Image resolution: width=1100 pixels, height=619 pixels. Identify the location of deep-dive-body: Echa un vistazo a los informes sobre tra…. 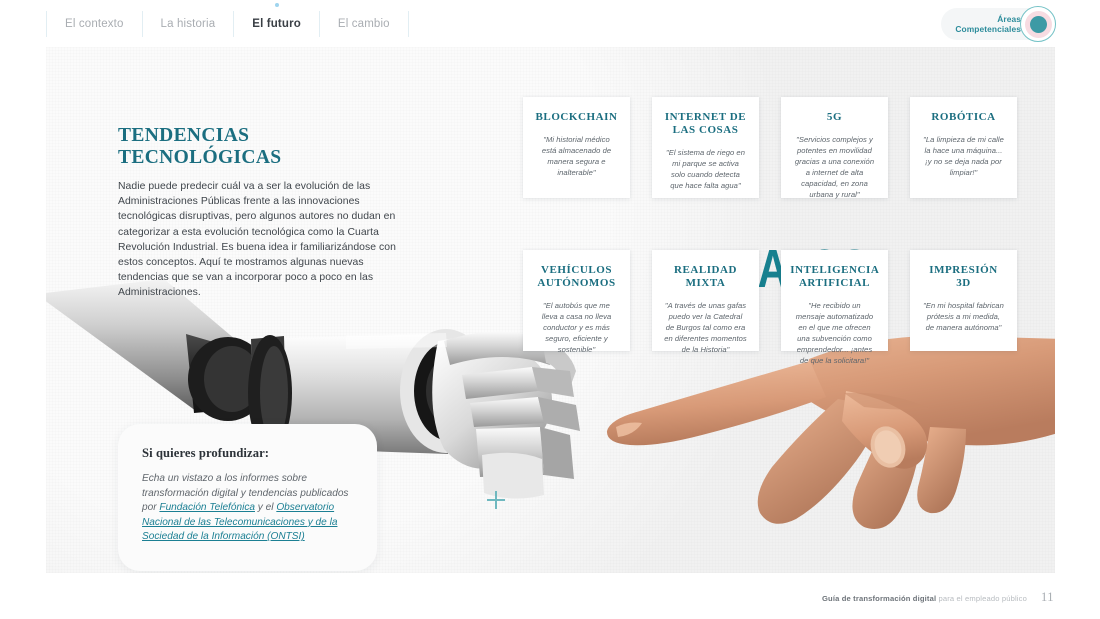
(247, 508).